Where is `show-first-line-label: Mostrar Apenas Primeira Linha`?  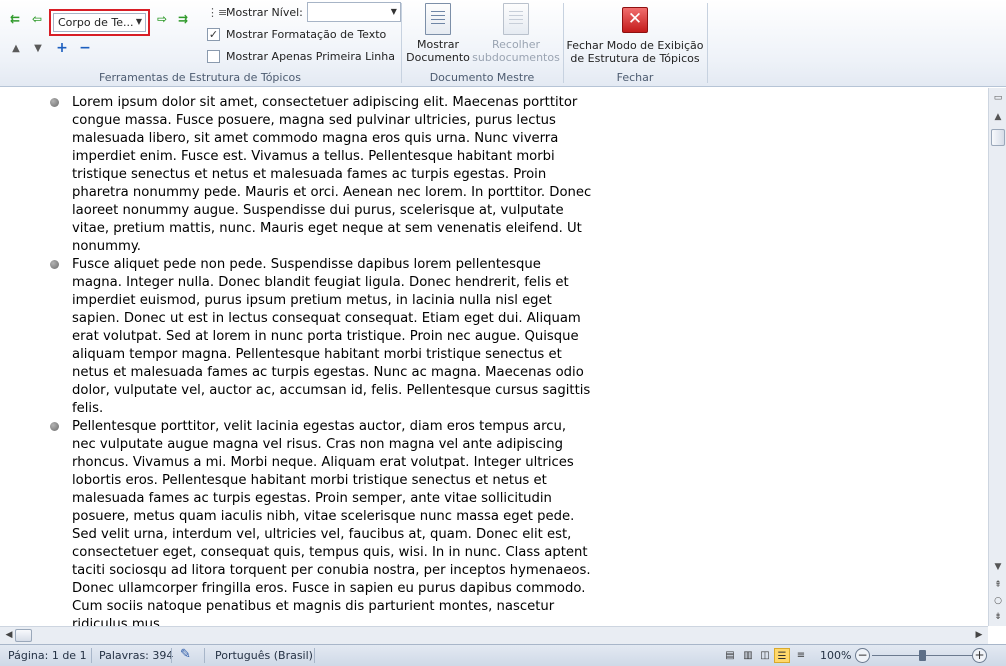 show-first-line-label: Mostrar Apenas Primeira Linha is located at coordinates (310, 56).